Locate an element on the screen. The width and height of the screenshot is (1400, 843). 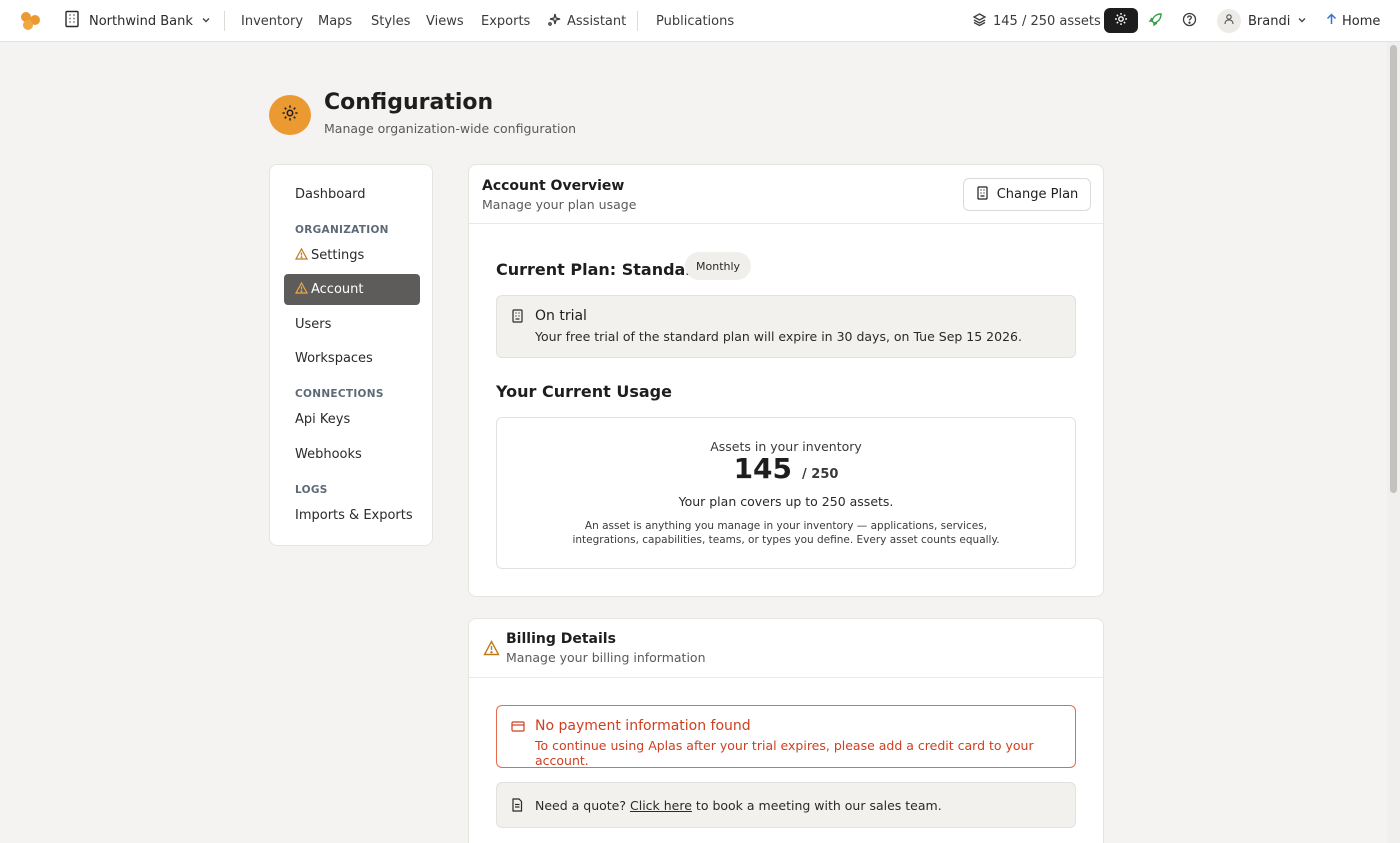
usage-limit: / 250 is located at coordinates (820, 474).